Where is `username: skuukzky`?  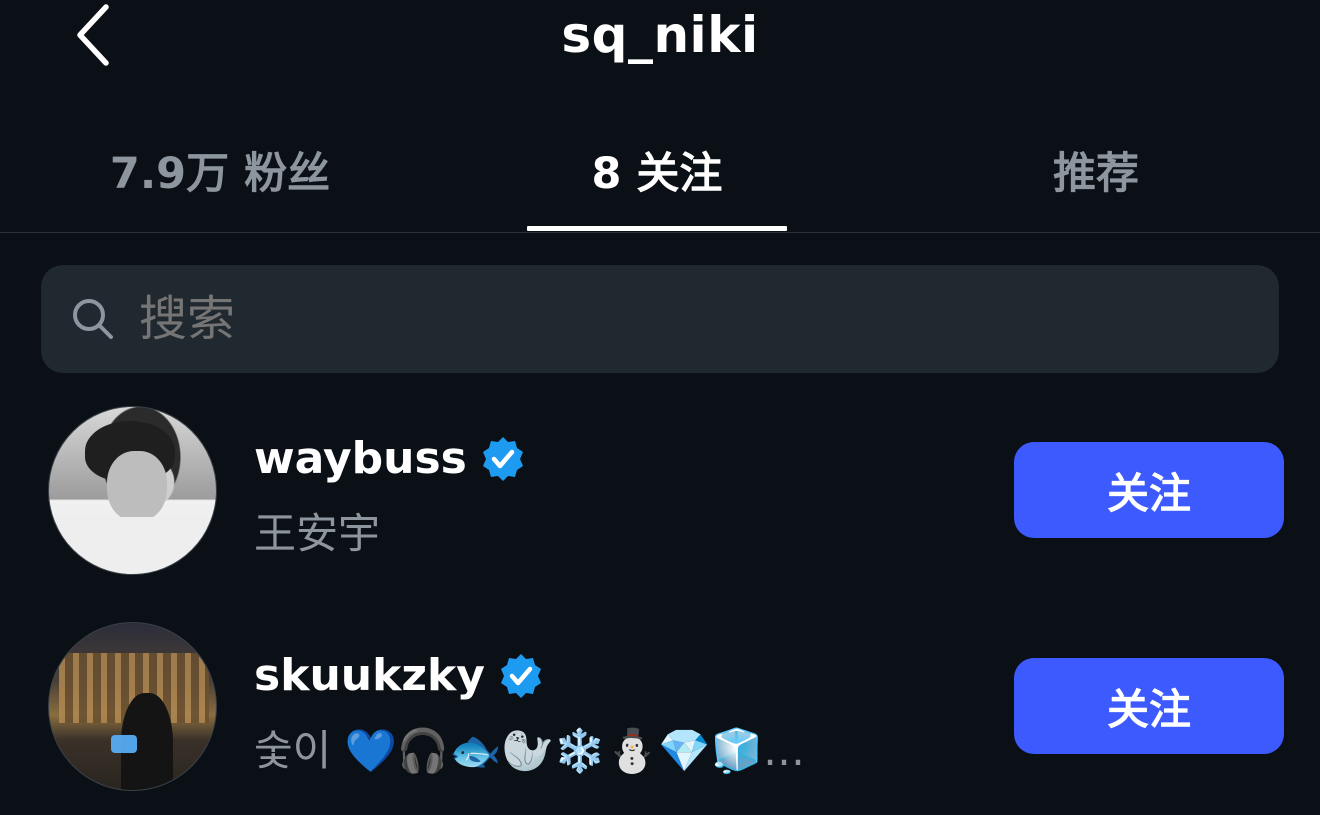
username: skuukzky is located at coordinates (399, 675).